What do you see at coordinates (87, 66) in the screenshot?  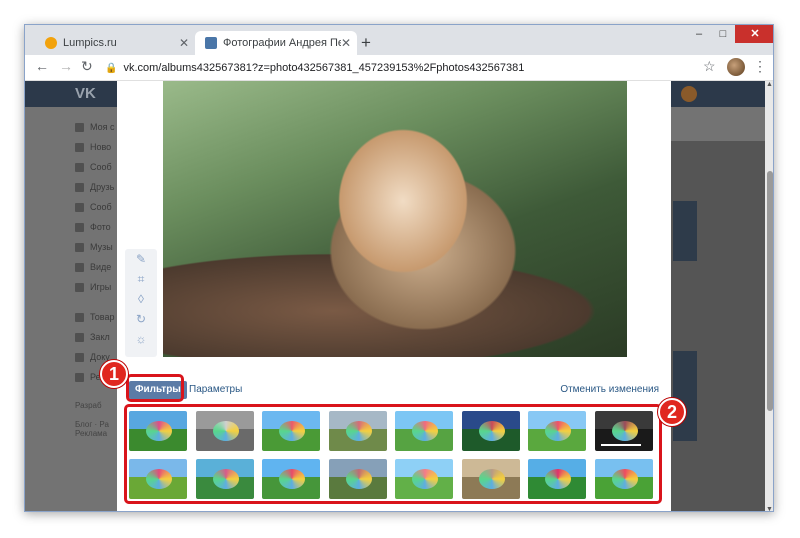 I see `reload-icon: ↻` at bounding box center [87, 66].